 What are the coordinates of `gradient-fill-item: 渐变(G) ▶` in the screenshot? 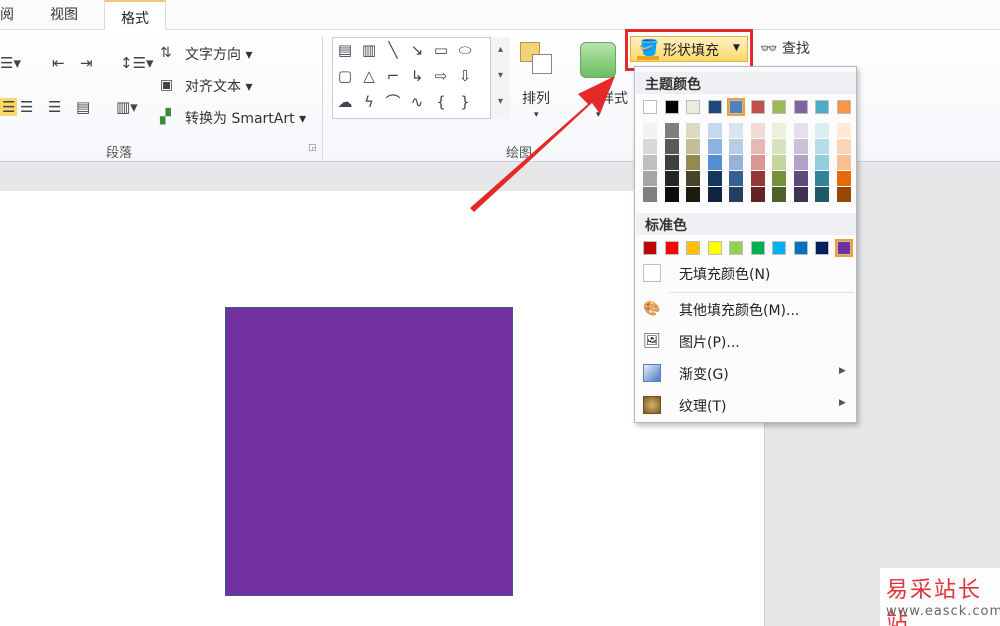 It's located at (745, 373).